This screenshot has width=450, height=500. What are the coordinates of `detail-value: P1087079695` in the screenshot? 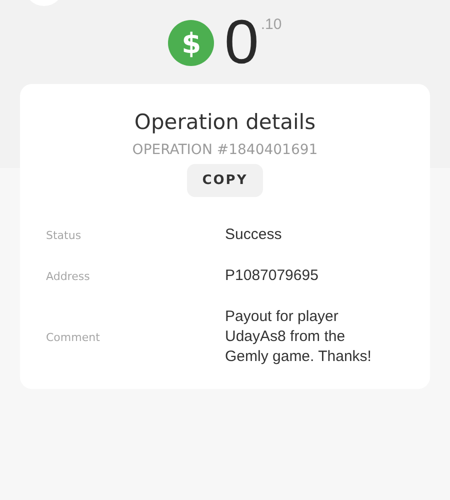 It's located at (272, 276).